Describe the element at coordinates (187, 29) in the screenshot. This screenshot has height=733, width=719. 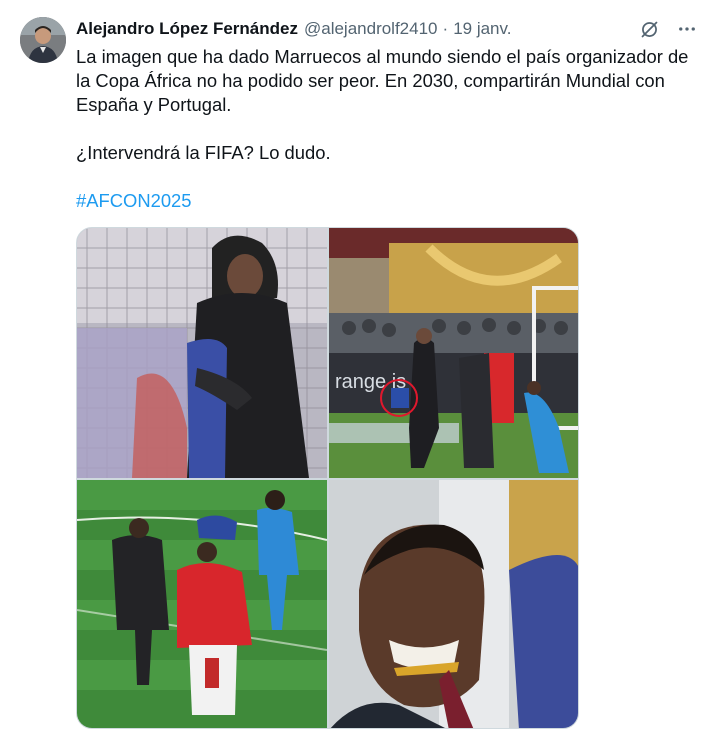
I see `author-name: Alejandro López Fernández` at that location.